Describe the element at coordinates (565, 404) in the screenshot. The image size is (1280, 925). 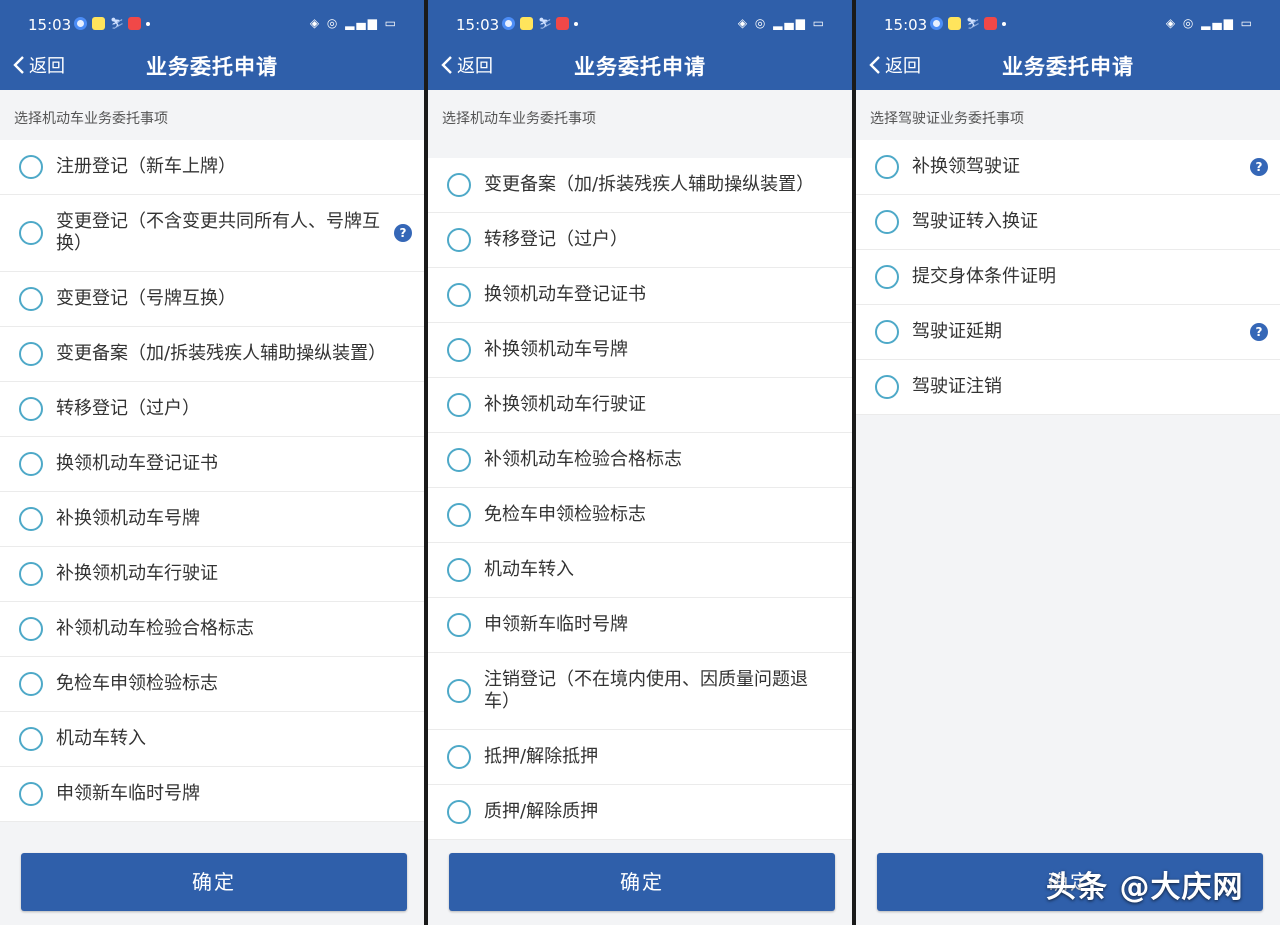
I see `option-label: 补换领机动车行驶证` at that location.